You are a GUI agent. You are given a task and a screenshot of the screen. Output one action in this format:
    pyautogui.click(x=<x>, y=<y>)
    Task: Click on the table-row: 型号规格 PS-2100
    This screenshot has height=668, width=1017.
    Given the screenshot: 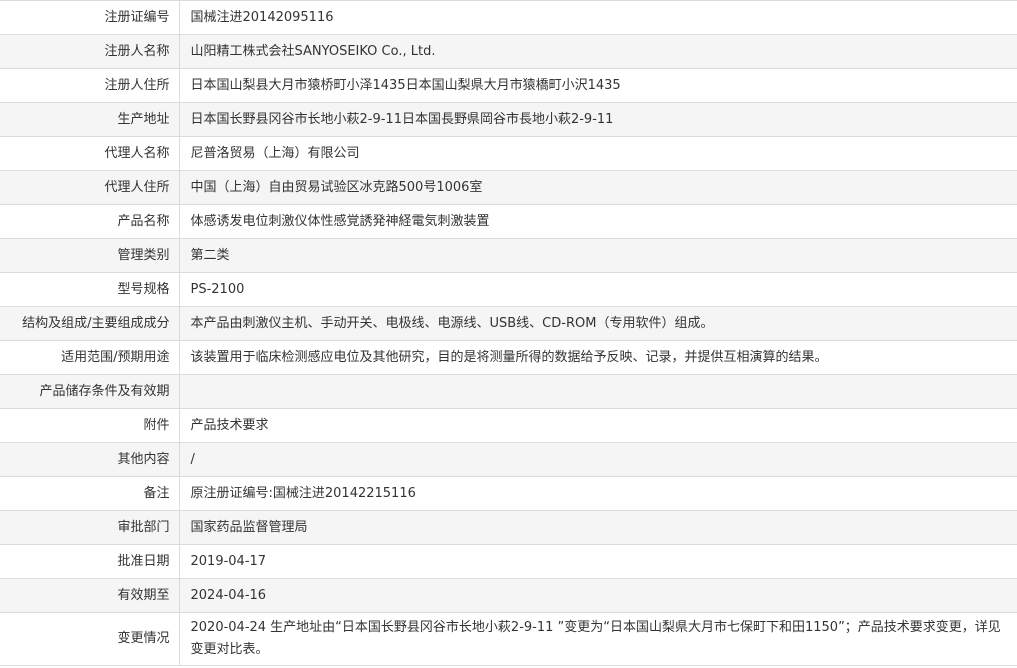 What is the action you would take?
    pyautogui.click(x=508, y=289)
    